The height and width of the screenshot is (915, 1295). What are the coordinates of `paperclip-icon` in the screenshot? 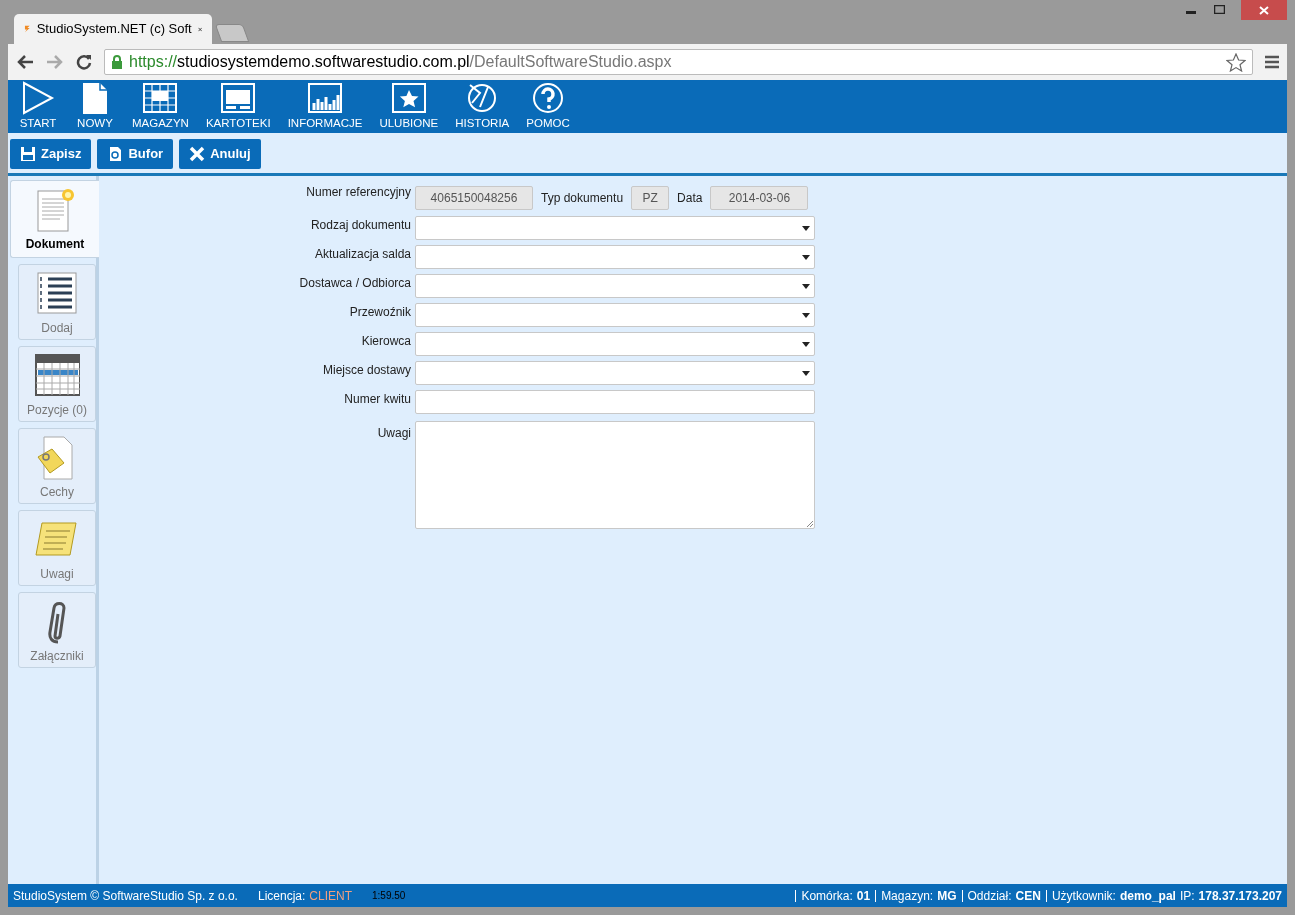 It's located at (57, 622).